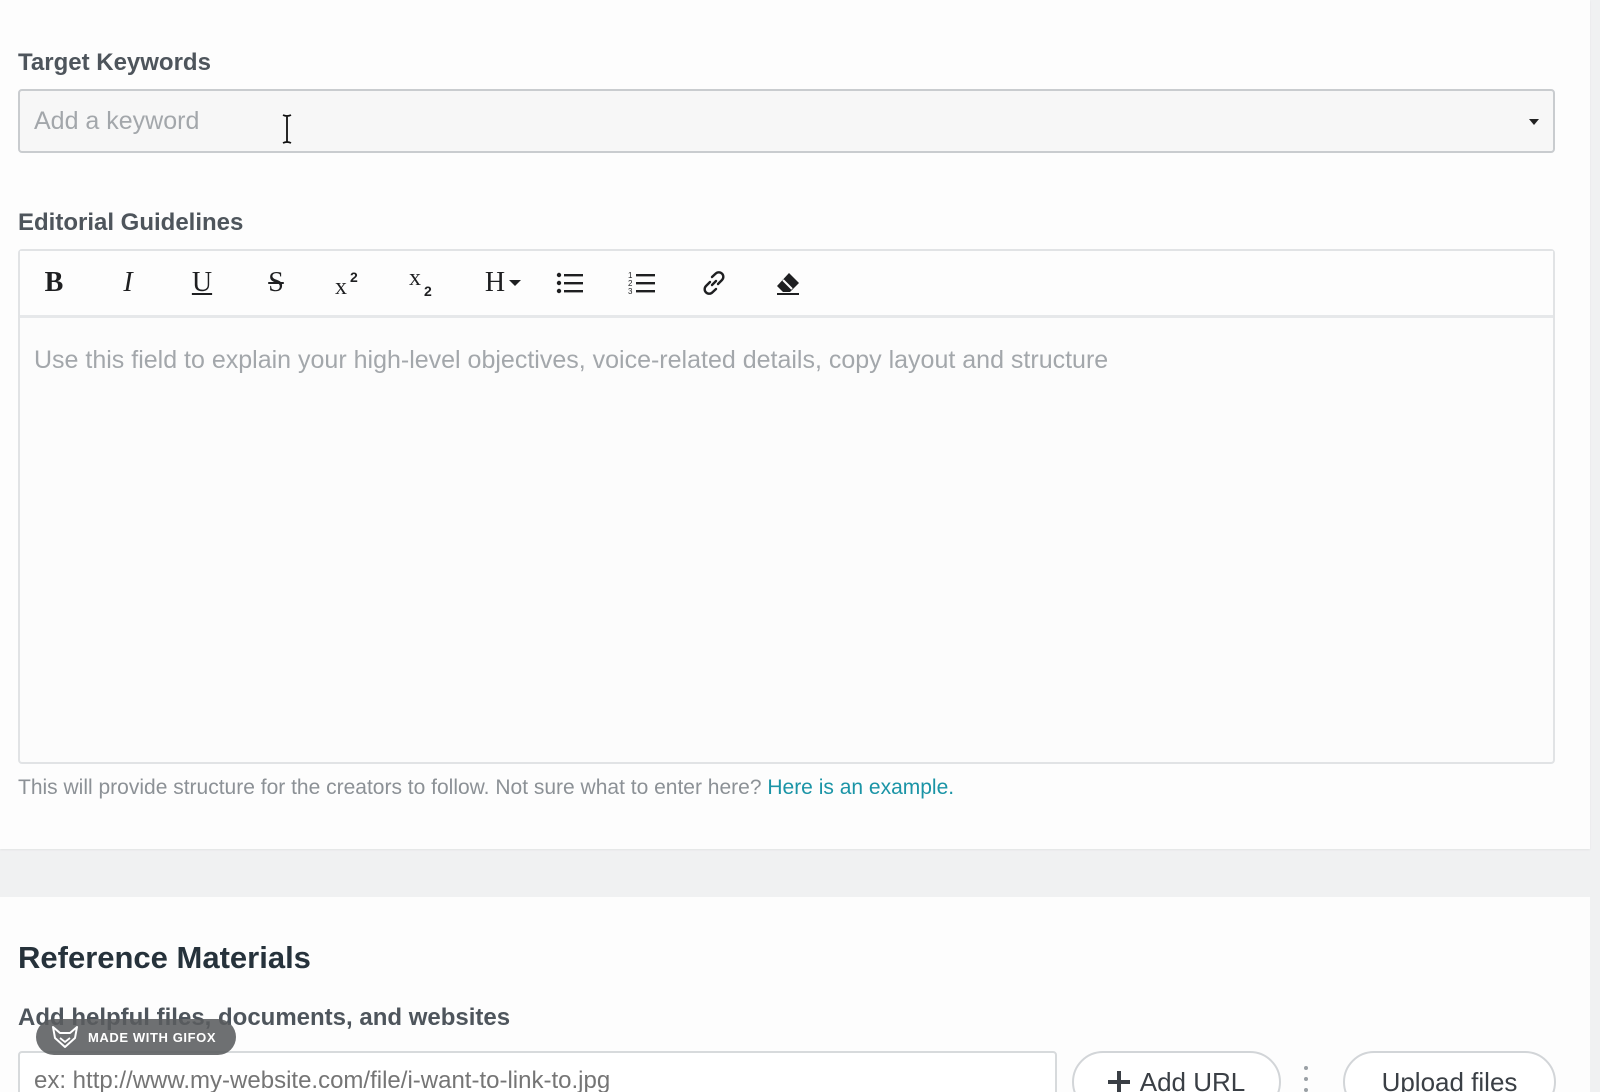  What do you see at coordinates (495, 282) in the screenshot?
I see `heading-label: H` at bounding box center [495, 282].